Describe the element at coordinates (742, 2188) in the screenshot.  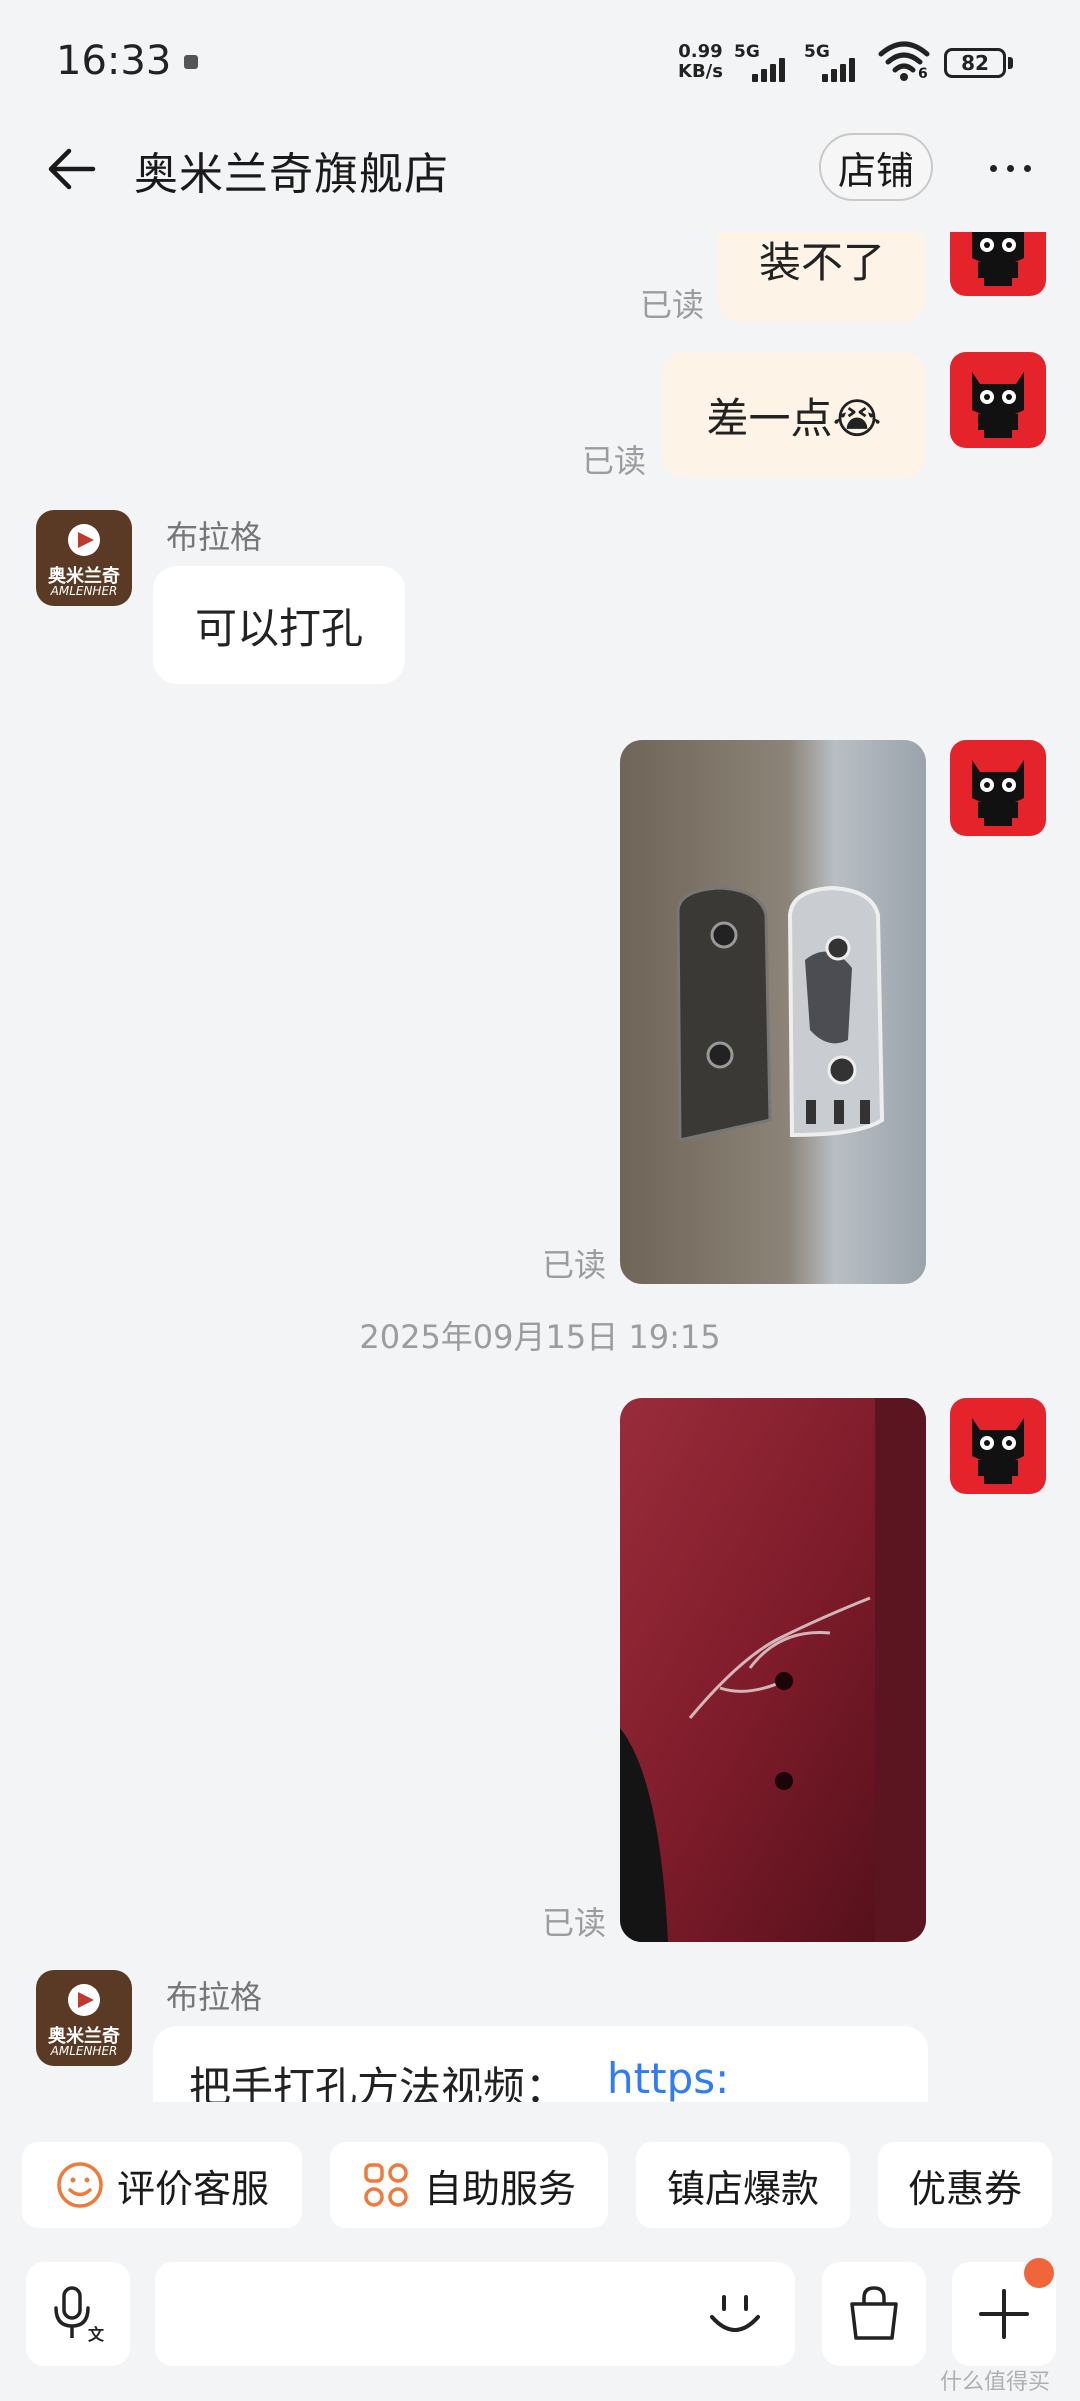
I see `chip-label: 镇店爆款` at that location.